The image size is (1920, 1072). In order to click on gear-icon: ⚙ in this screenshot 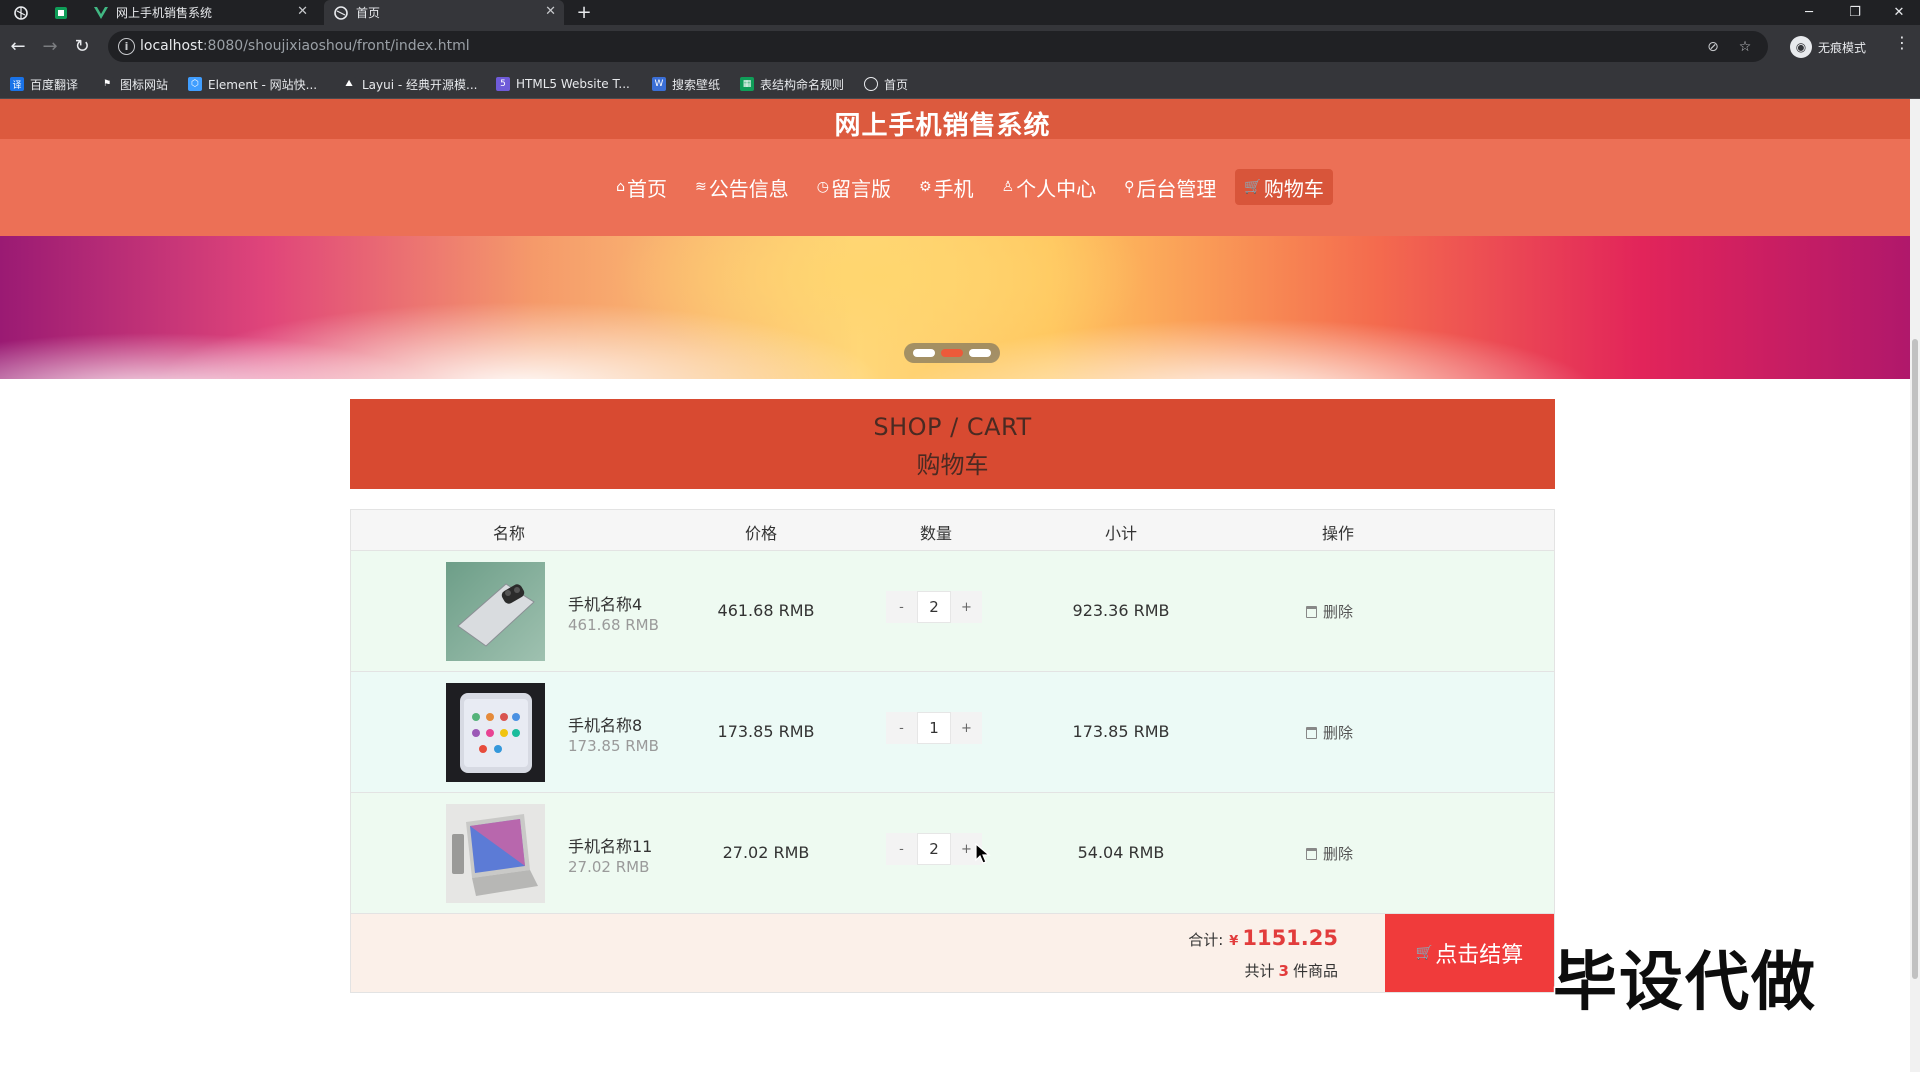, I will do `click(925, 187)`.